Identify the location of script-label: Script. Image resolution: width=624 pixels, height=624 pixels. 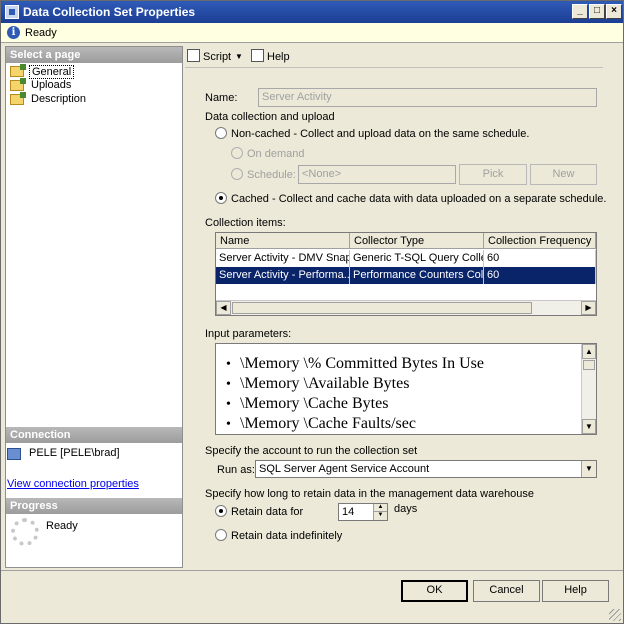
(217, 57).